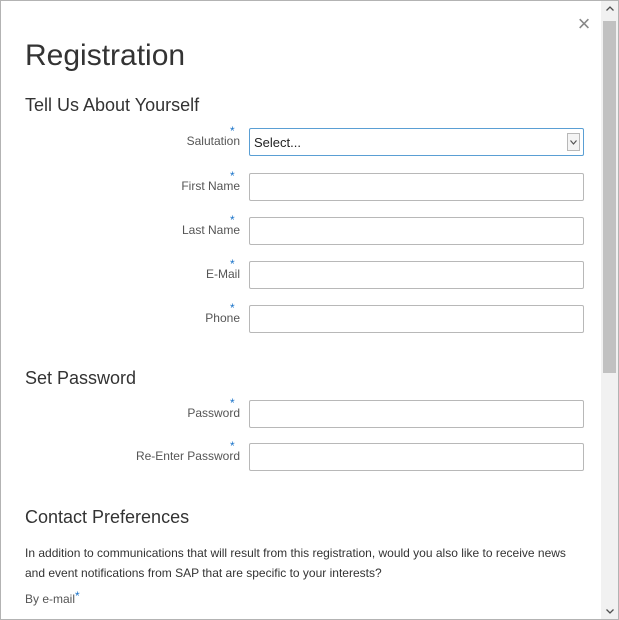 The image size is (619, 620). I want to click on by-email-label-text: By e-mail, so click(50, 599).